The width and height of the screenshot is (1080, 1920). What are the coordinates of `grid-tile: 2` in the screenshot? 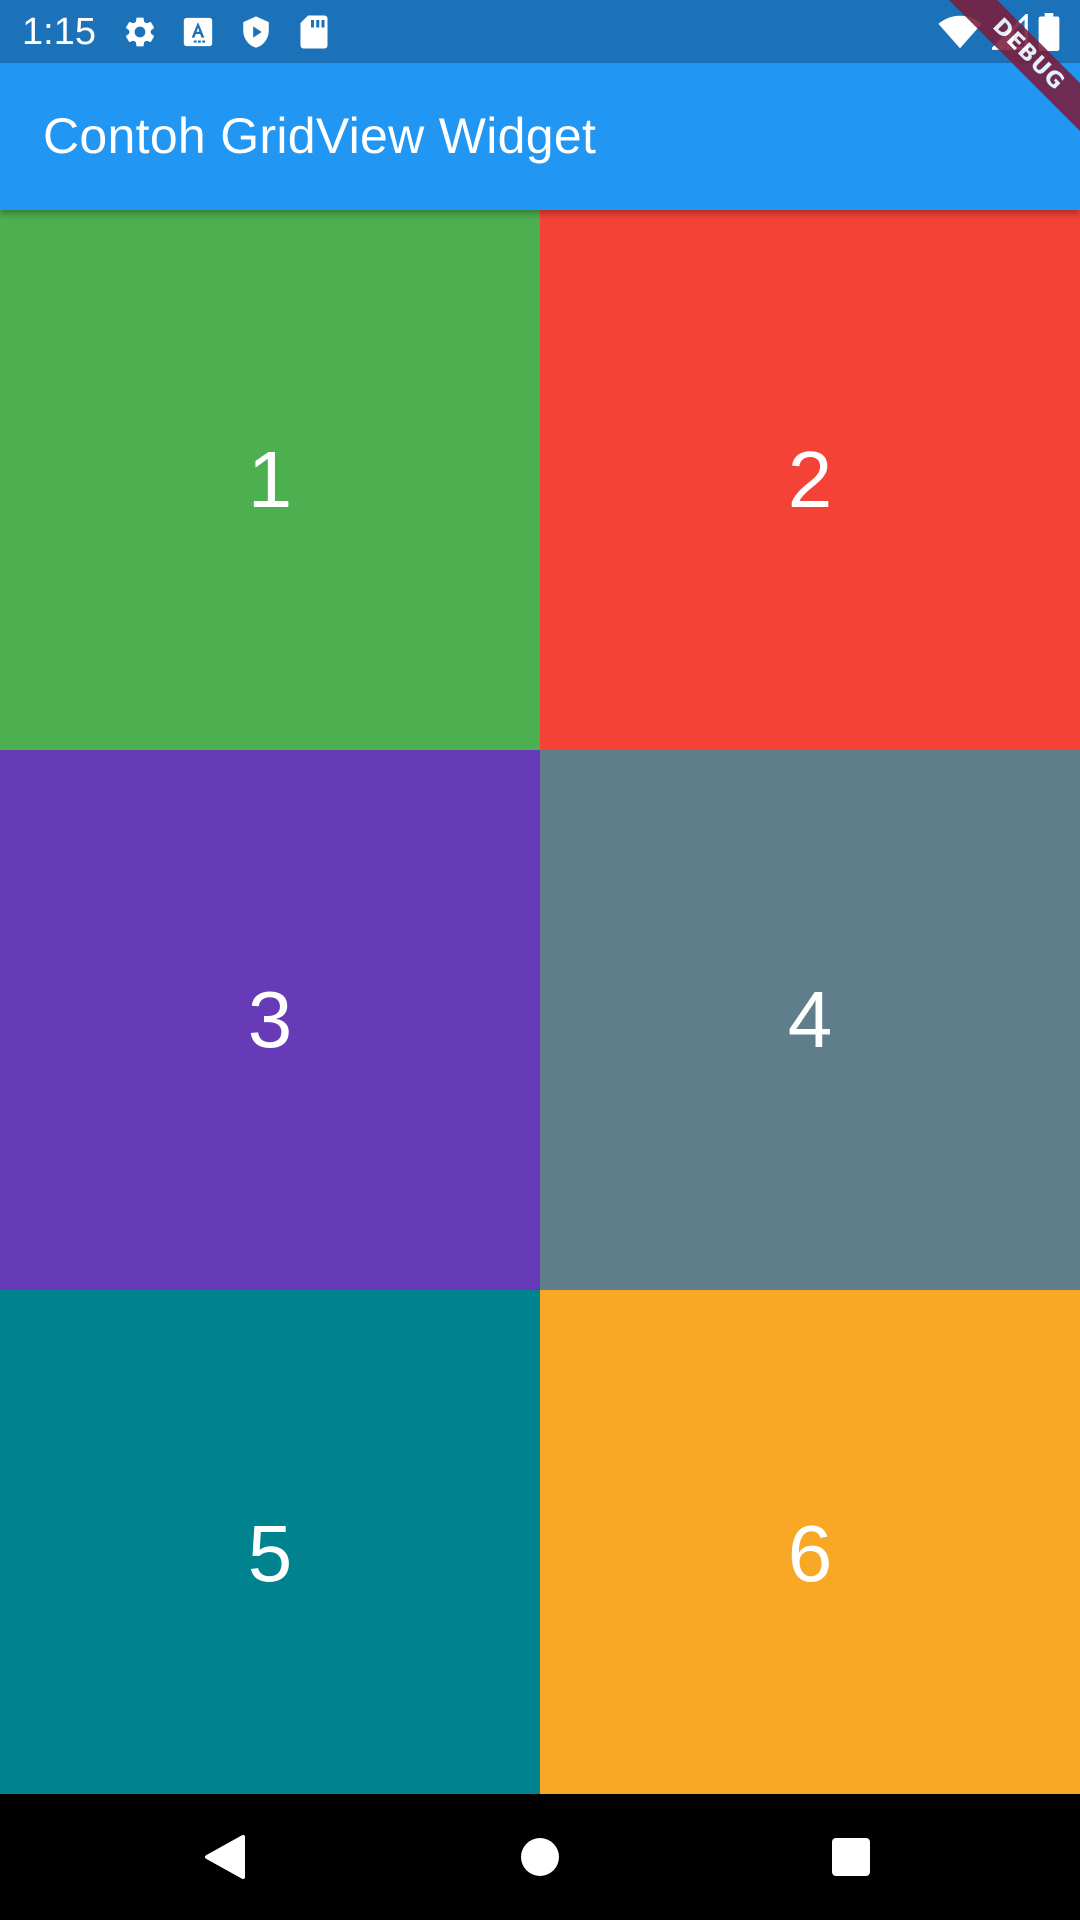 It's located at (810, 480).